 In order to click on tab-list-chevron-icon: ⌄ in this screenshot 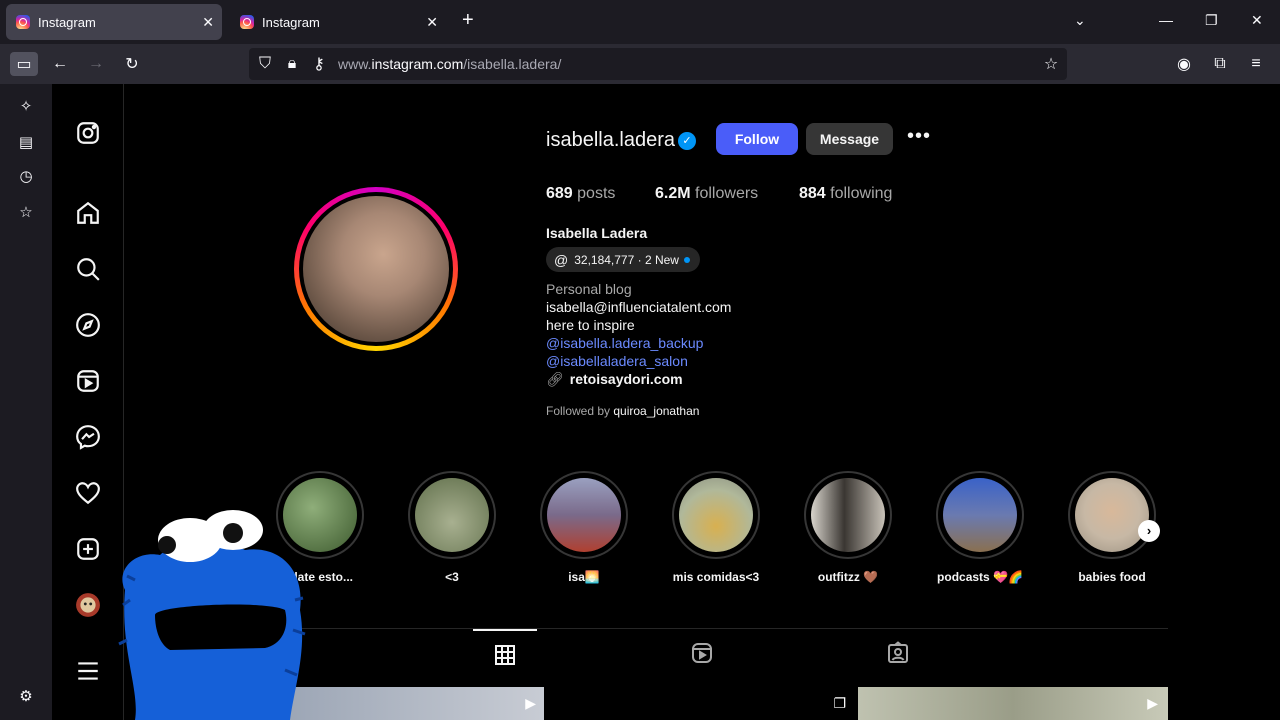, I will do `click(1080, 20)`.